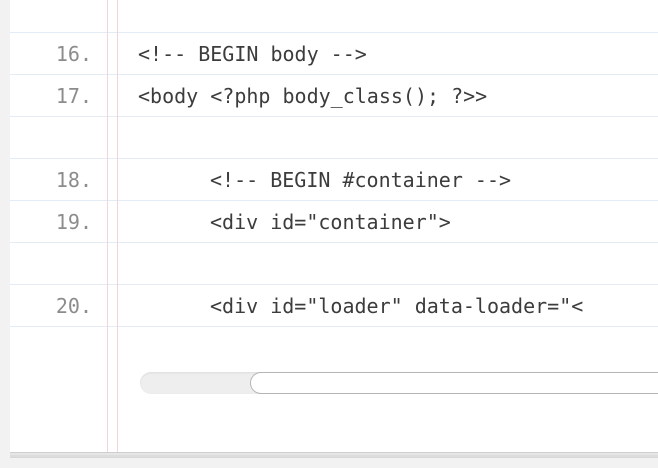  I want to click on code-line-18: 18. <!-- BEGIN #container -->, so click(334, 180).